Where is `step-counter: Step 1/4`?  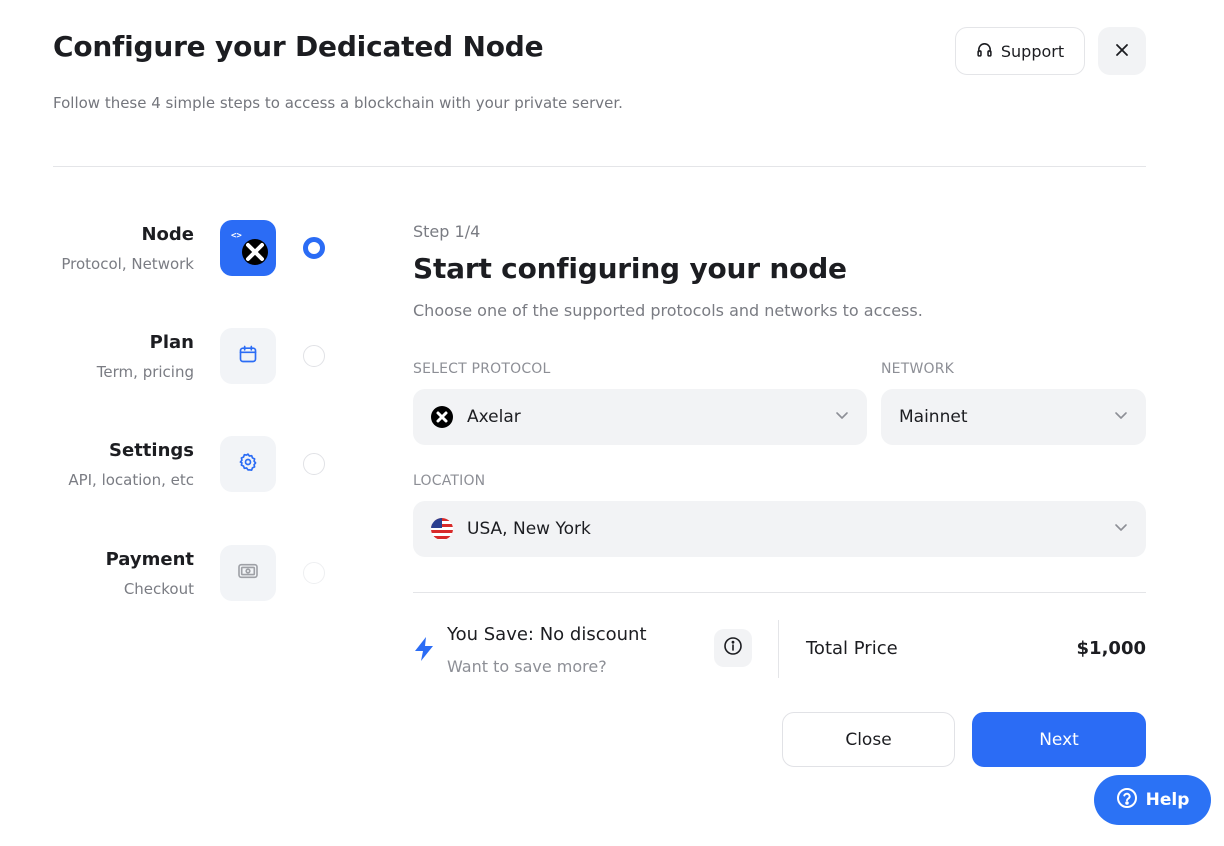
step-counter: Step 1/4 is located at coordinates (447, 231).